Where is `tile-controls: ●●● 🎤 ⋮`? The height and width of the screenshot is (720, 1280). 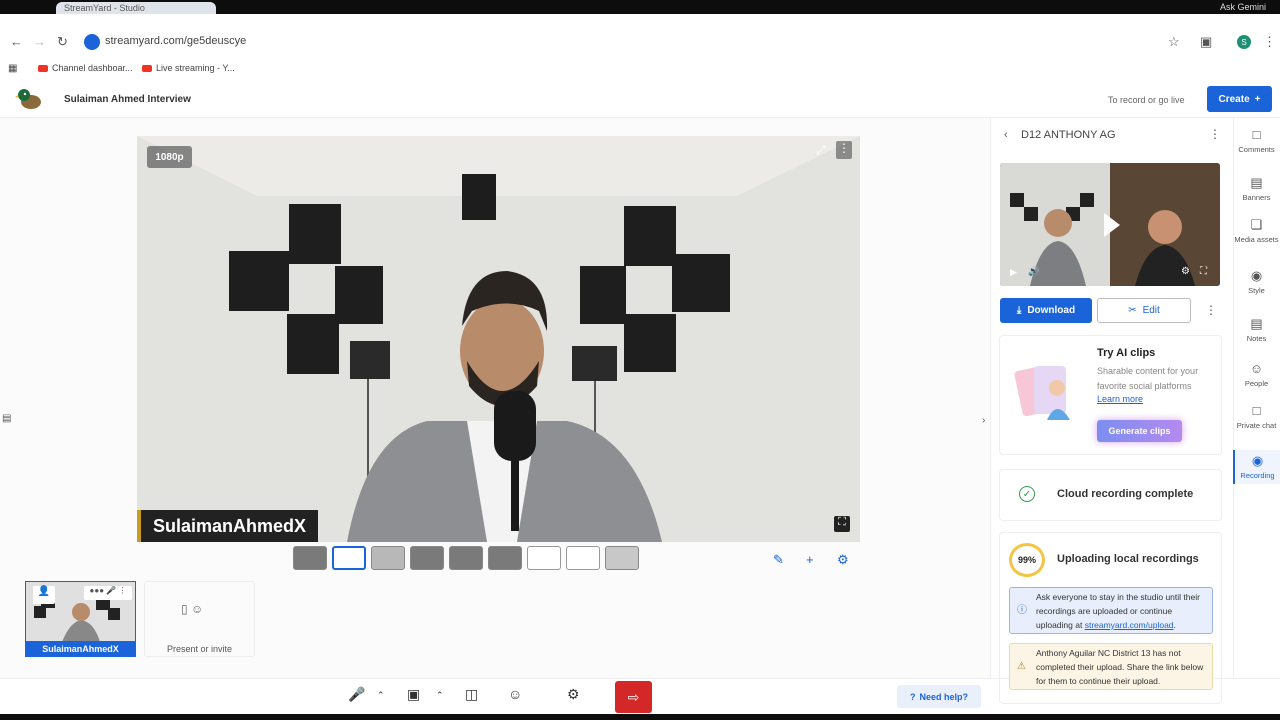 tile-controls: ●●● 🎤 ⋮ is located at coordinates (108, 593).